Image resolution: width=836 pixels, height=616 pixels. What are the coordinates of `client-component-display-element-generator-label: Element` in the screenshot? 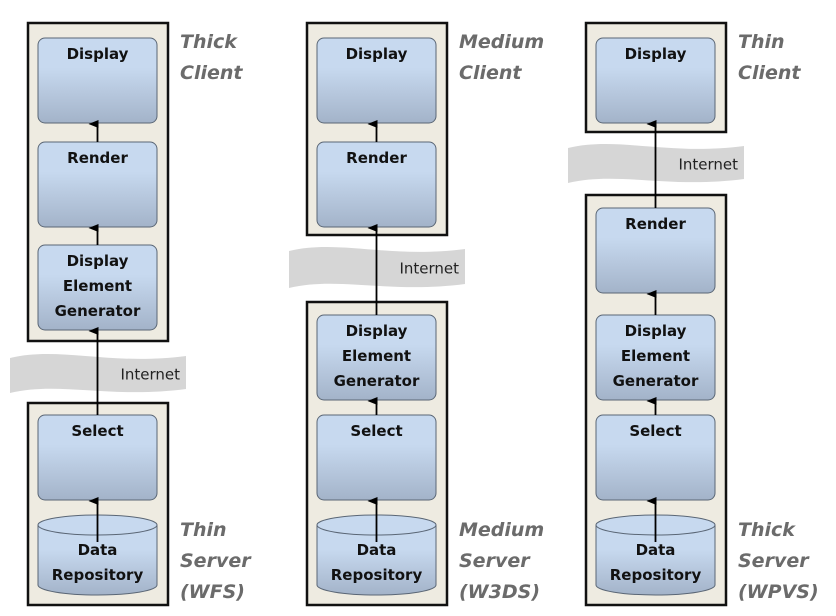 It's located at (97, 286).